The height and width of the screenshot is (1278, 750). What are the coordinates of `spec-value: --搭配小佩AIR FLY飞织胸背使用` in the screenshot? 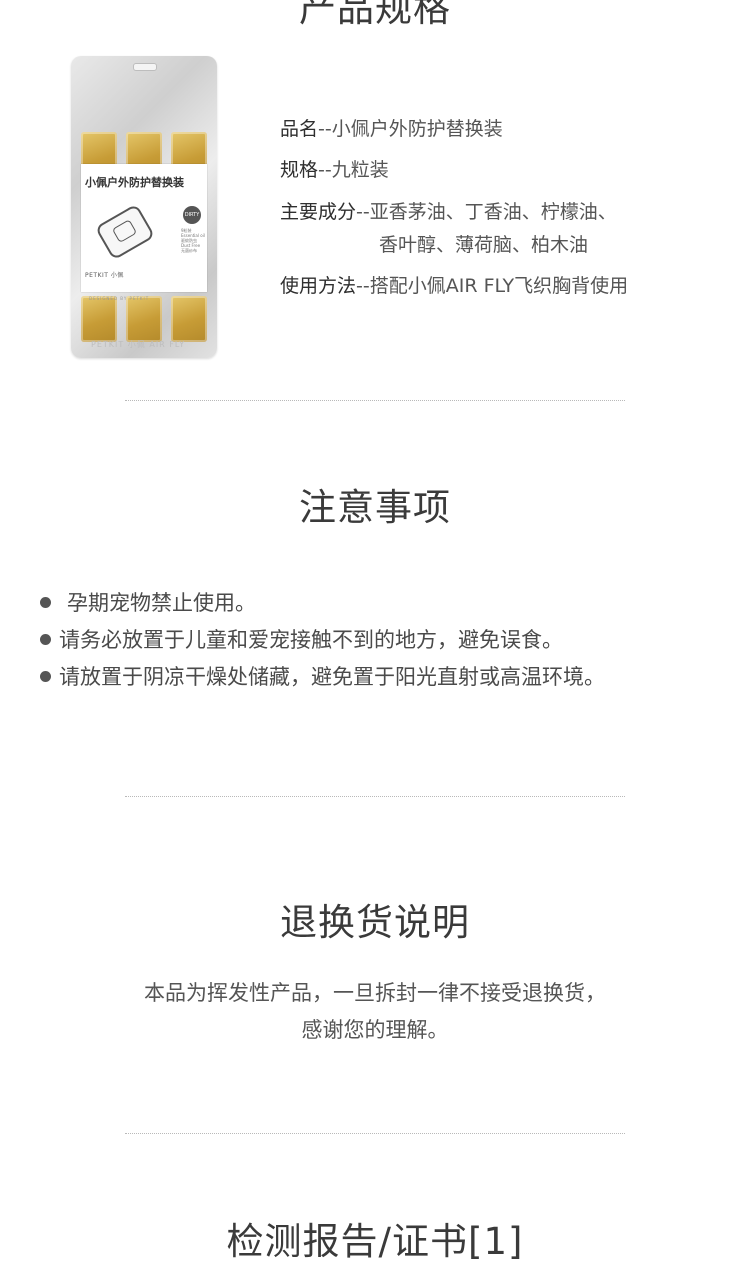 It's located at (492, 286).